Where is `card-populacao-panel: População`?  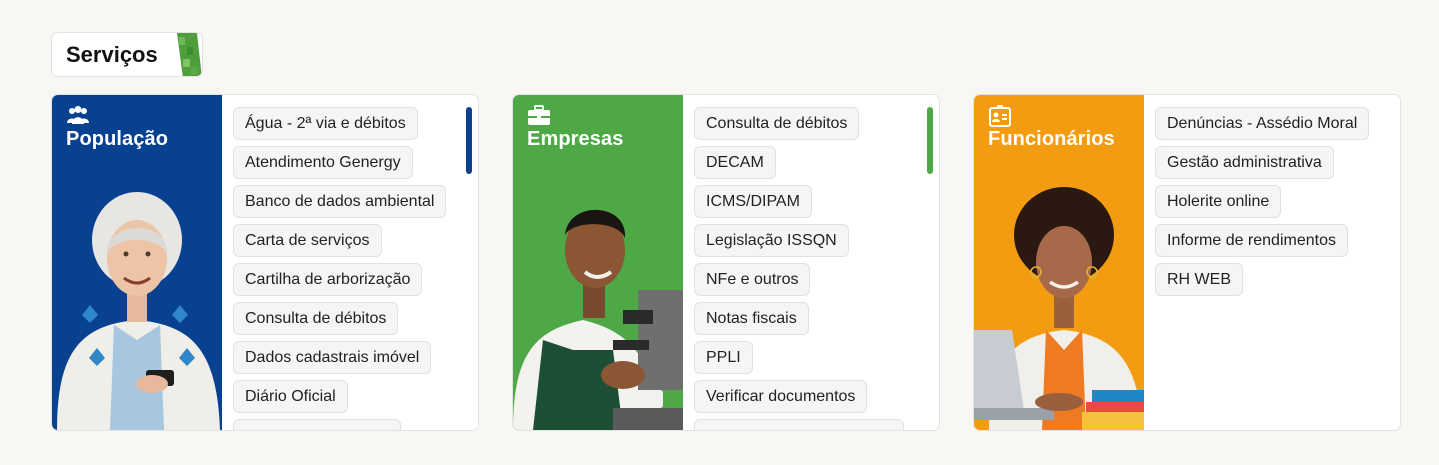
card-populacao-panel: População is located at coordinates (137, 262).